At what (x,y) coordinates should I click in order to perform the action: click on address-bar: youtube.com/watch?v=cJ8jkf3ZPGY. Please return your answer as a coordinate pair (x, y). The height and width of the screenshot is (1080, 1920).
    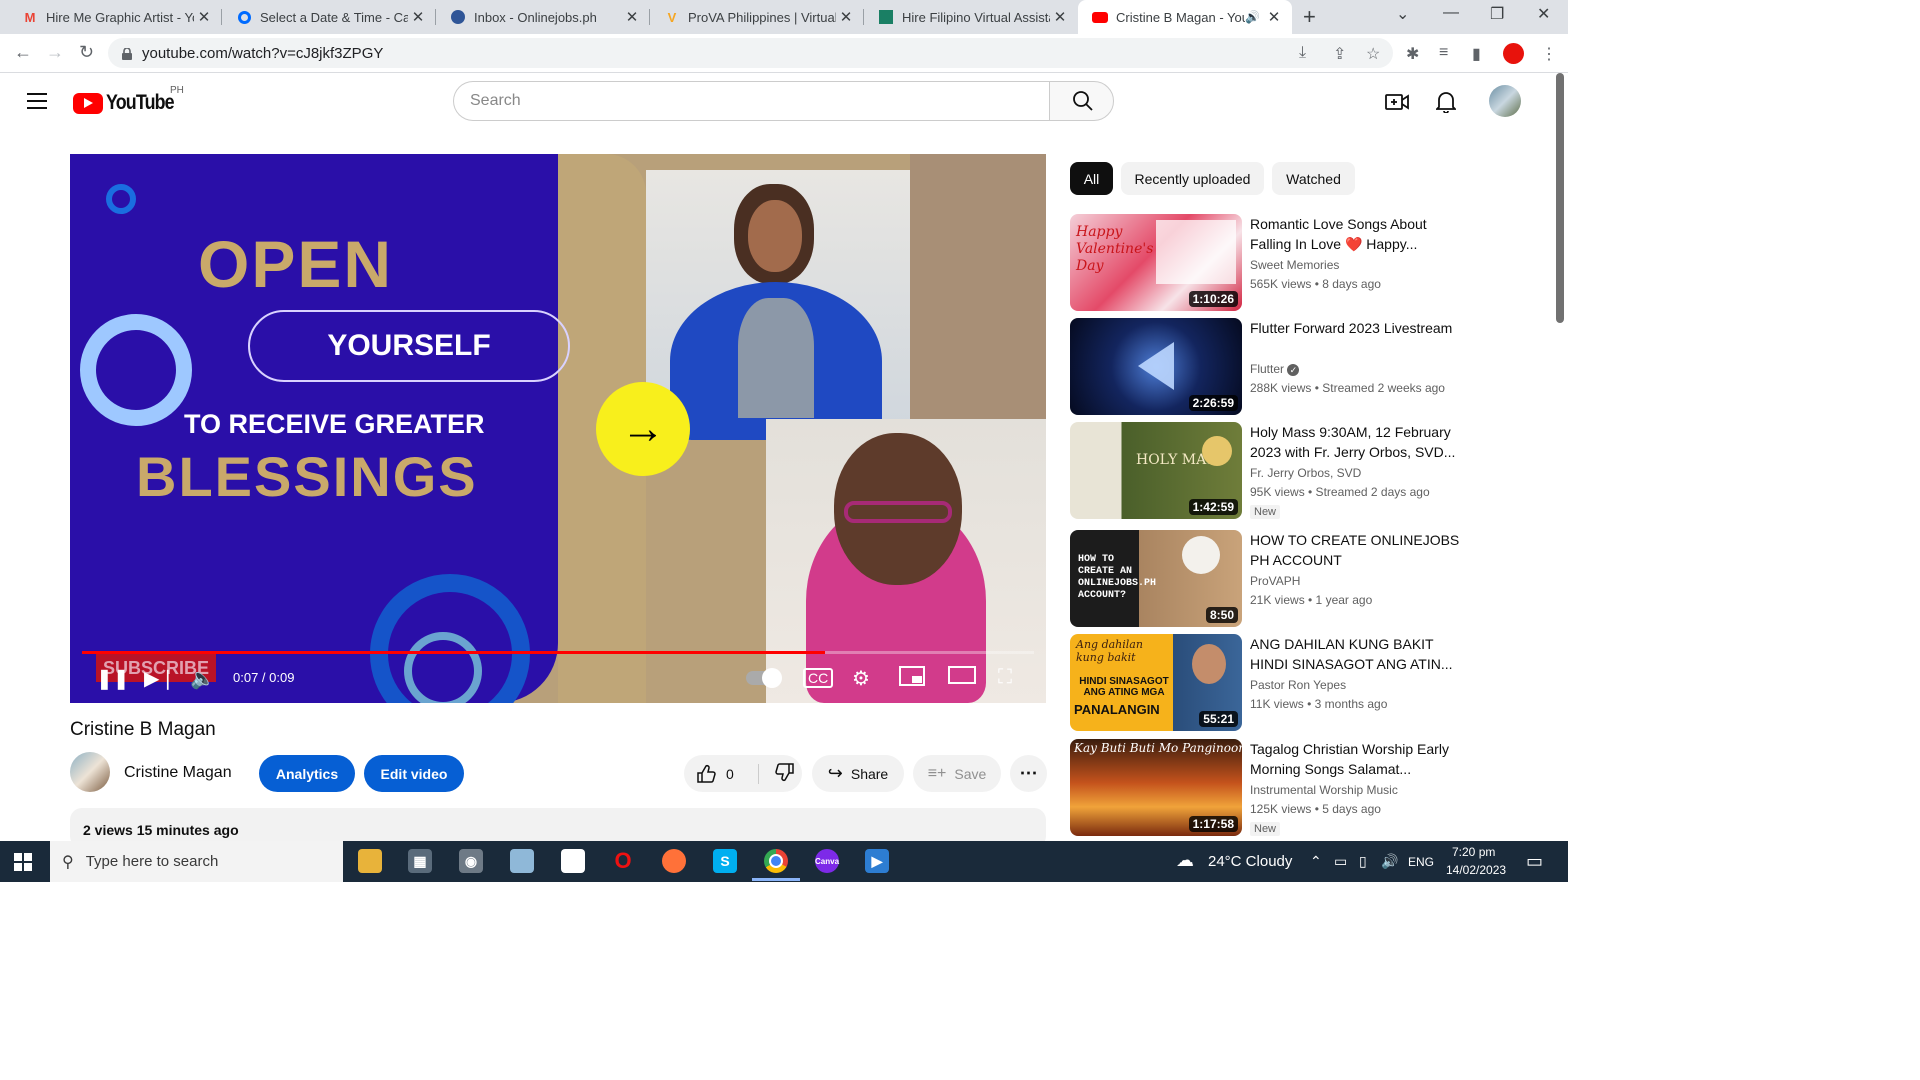
    Looking at the image, I should click on (750, 53).